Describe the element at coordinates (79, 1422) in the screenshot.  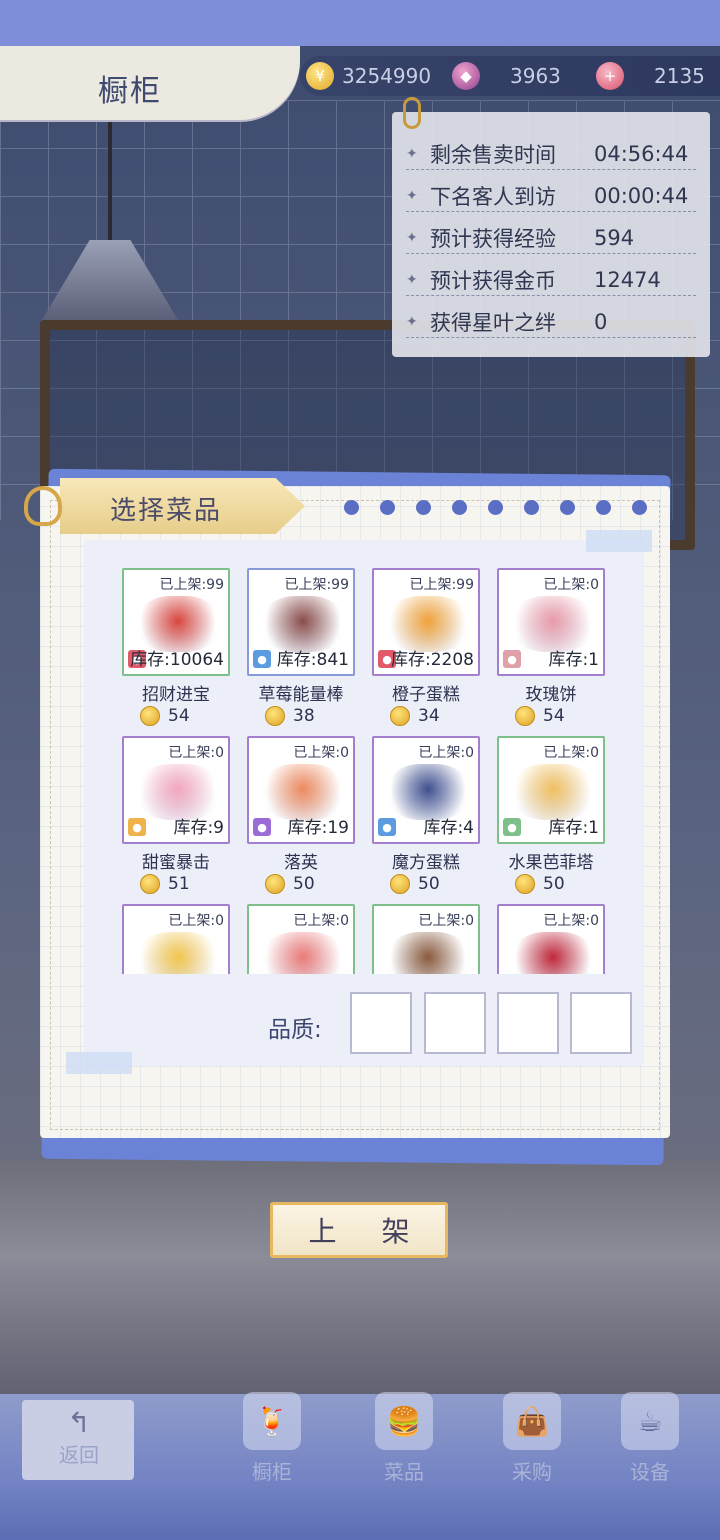
I see `back-arrow-icon: ↰` at that location.